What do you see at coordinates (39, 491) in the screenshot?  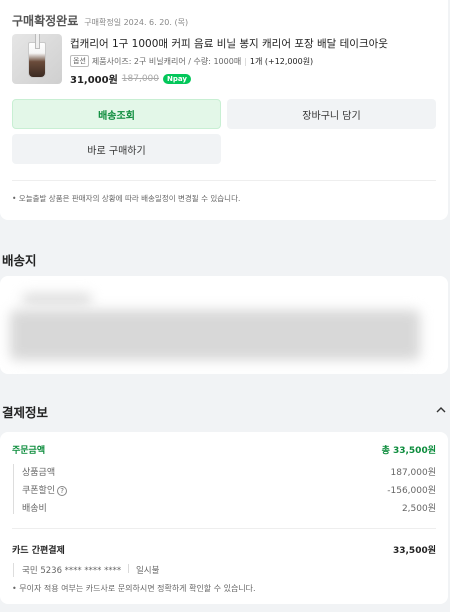 I see `coupon-discount-text: 쿠폰할인` at bounding box center [39, 491].